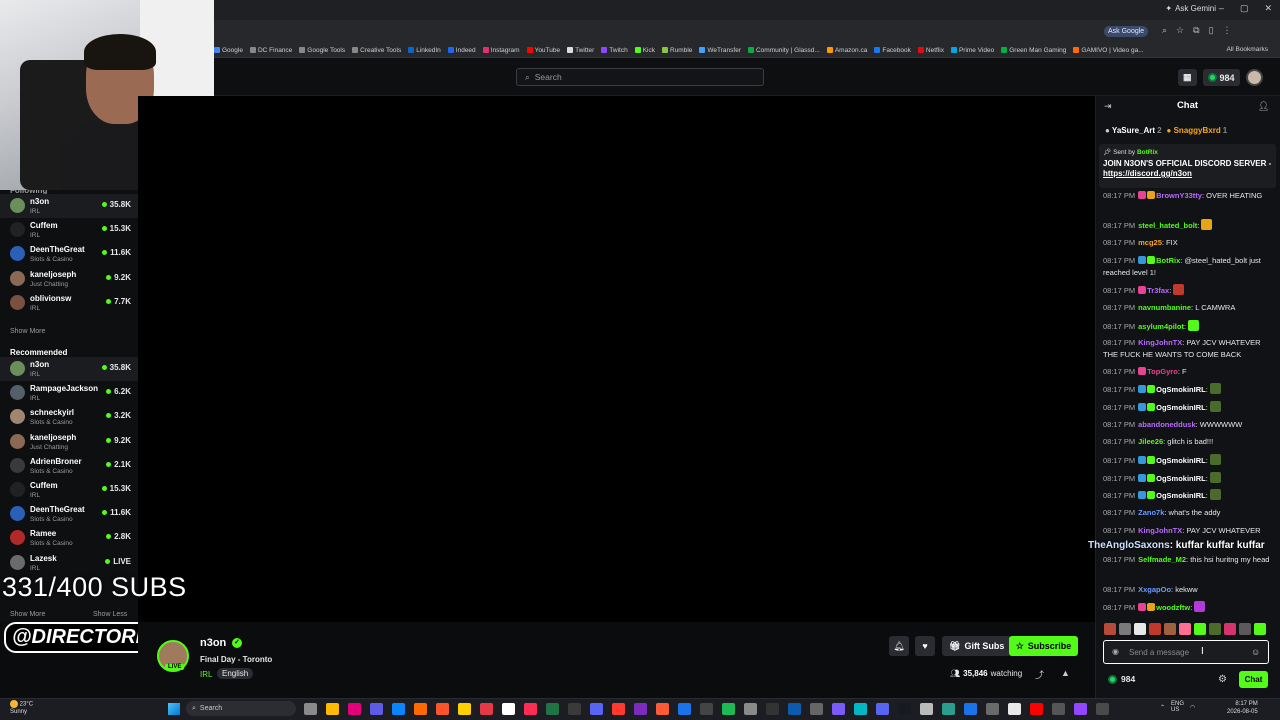 Image resolution: width=1280 pixels, height=720 pixels. I want to click on message-username: TopGyro, so click(1162, 371).